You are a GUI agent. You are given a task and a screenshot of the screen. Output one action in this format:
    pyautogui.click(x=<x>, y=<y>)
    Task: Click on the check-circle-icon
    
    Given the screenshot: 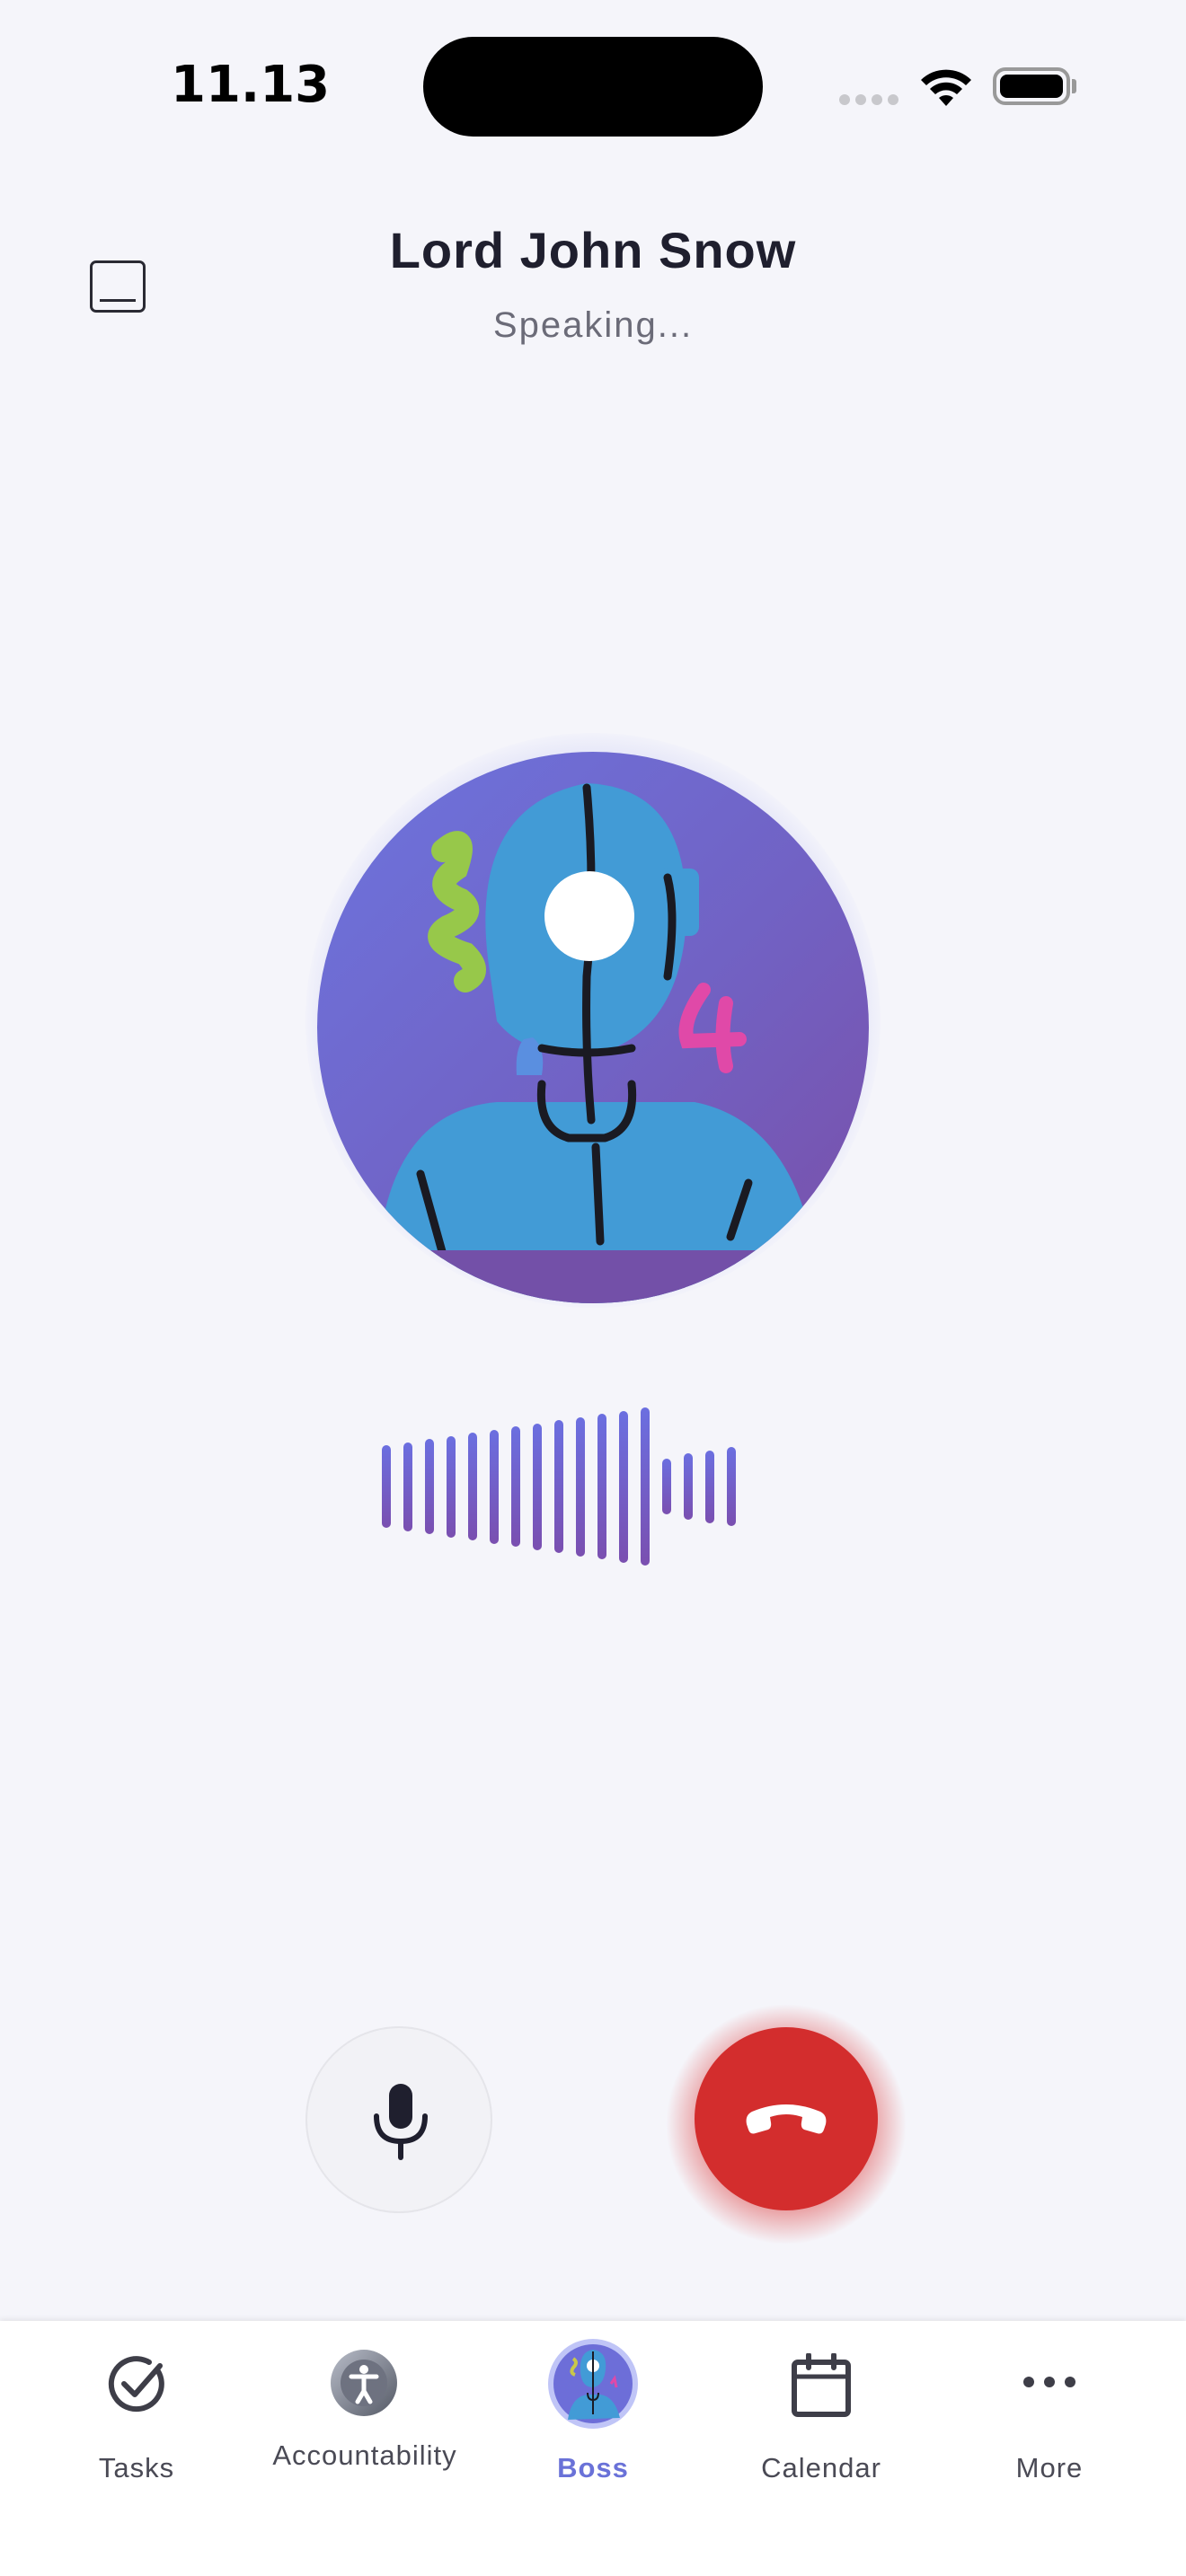 What is the action you would take?
    pyautogui.click(x=136, y=2384)
    